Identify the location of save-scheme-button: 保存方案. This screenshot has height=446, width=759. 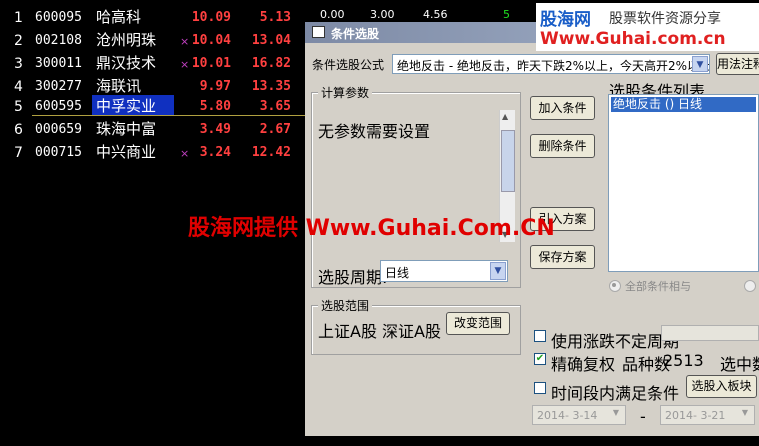
(562, 257).